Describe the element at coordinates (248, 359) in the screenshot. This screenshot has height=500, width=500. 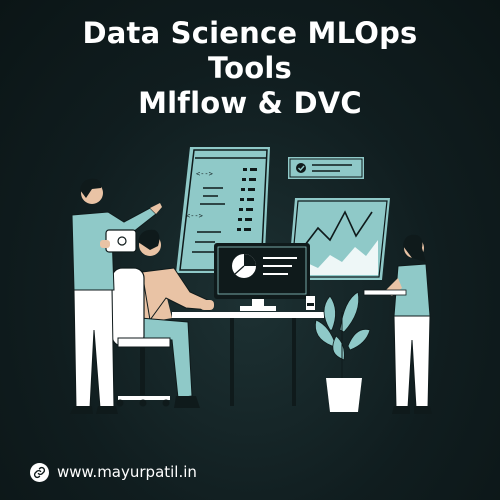
I see `desk` at that location.